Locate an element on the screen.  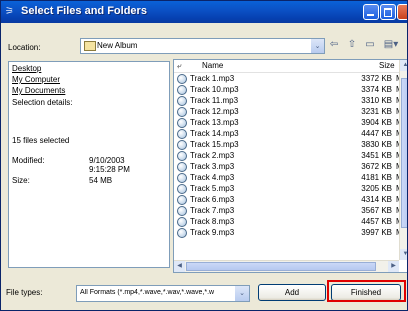
file-size: 3310 KB is located at coordinates (376, 100).